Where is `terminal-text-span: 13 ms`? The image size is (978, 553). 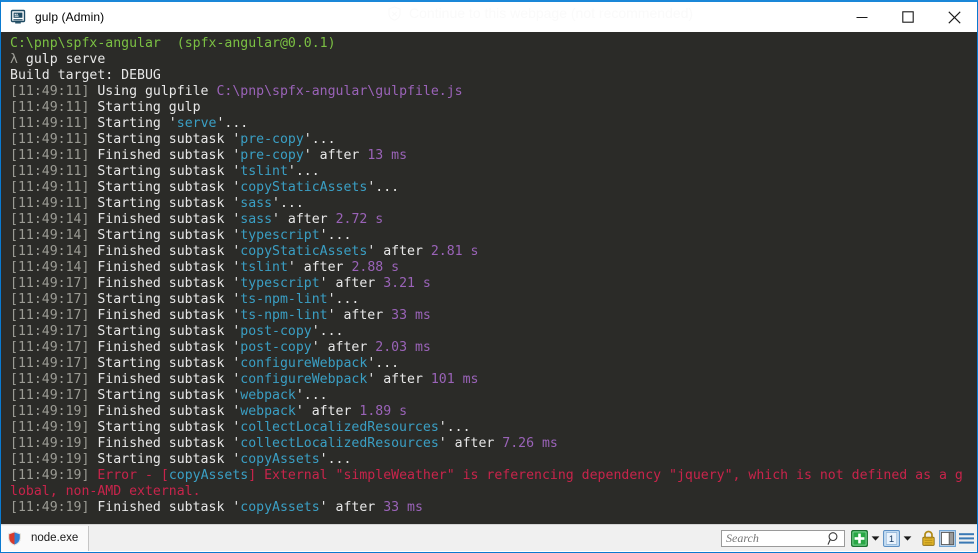 terminal-text-span: 13 ms is located at coordinates (387, 155).